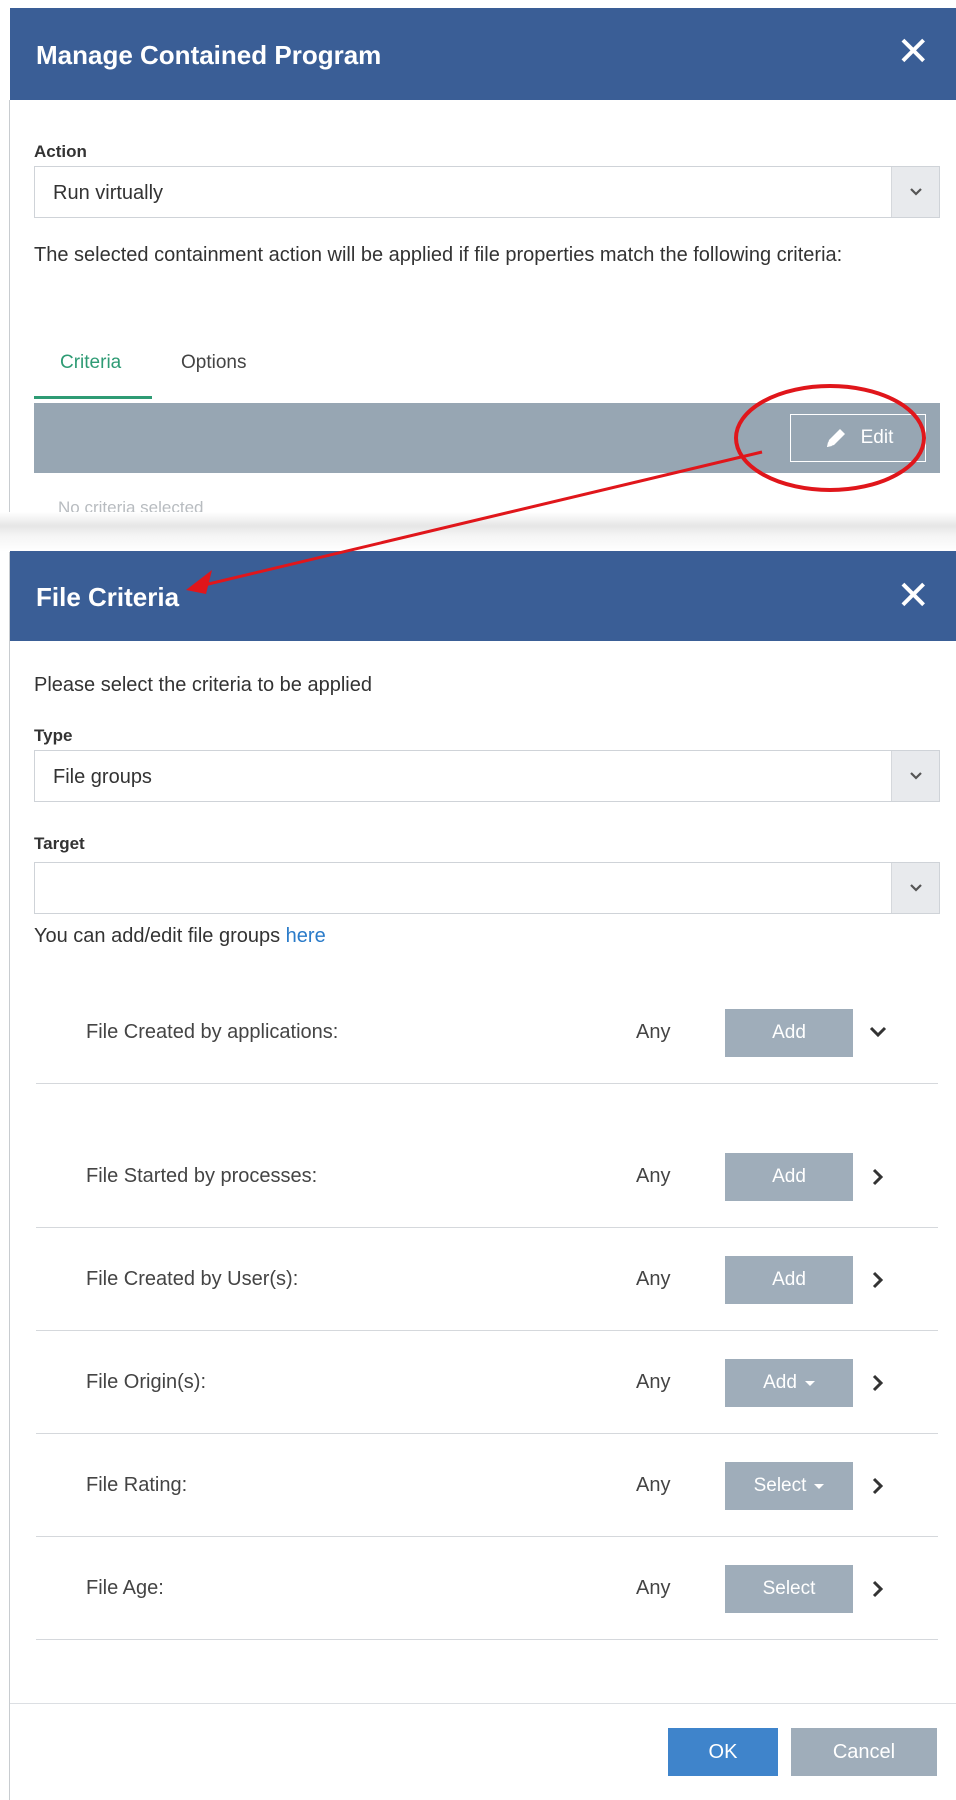 The height and width of the screenshot is (1800, 956). I want to click on criteria-toolbar: Edit, so click(487, 438).